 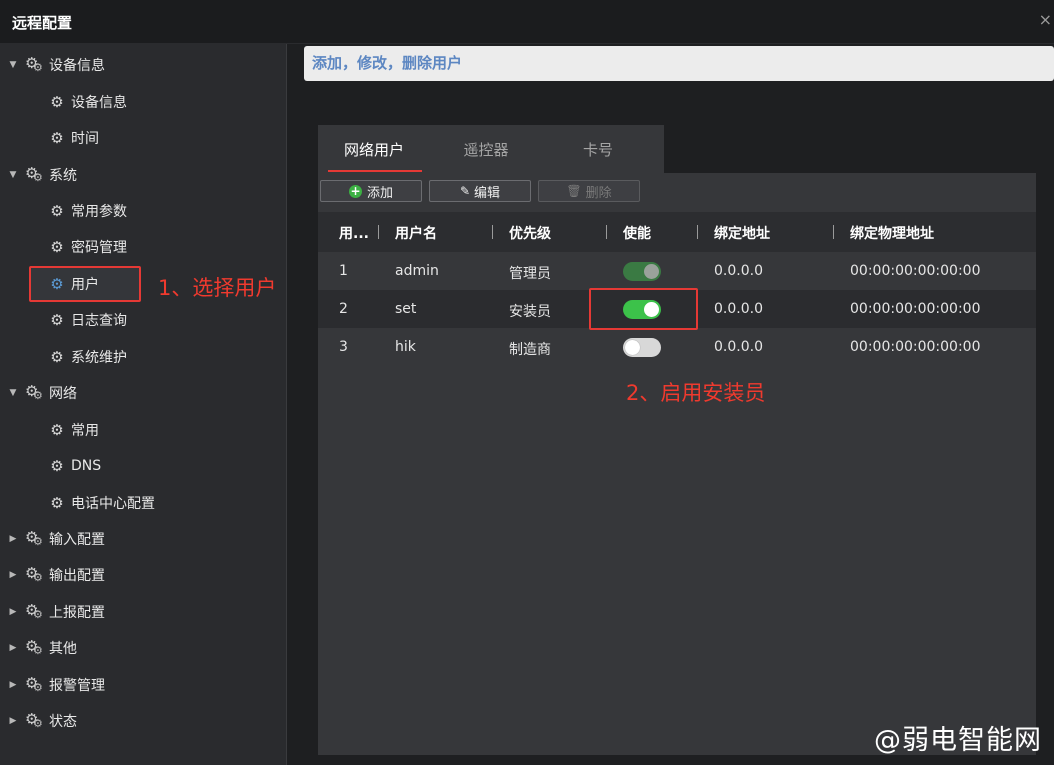 I want to click on table-row: 1 admin 管理员 0.0.0.0 00:00:00:00:00:00, so click(x=677, y=271).